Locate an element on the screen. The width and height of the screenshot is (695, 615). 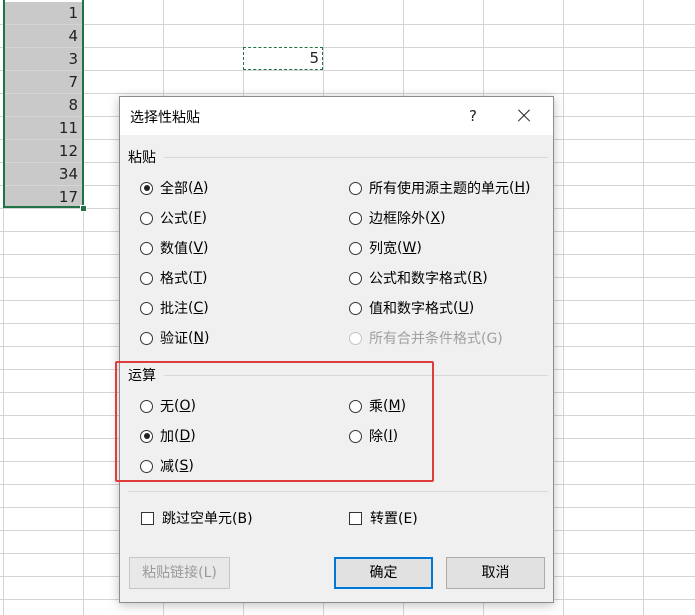
radio-paste-formulas-number-formats: 公式和数字格式(R) is located at coordinates (418, 278).